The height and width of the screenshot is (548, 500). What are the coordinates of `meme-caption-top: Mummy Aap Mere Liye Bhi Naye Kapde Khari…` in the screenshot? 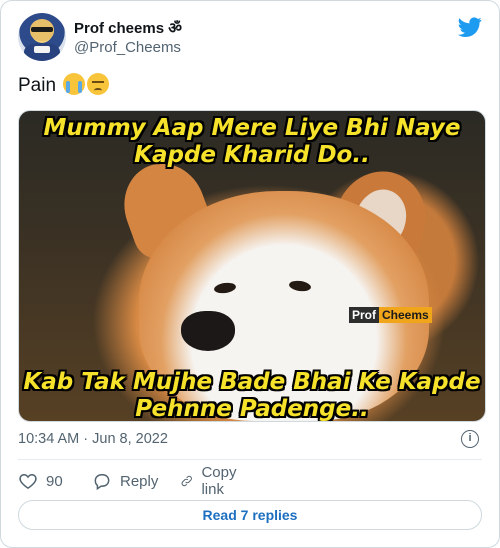 It's located at (252, 141).